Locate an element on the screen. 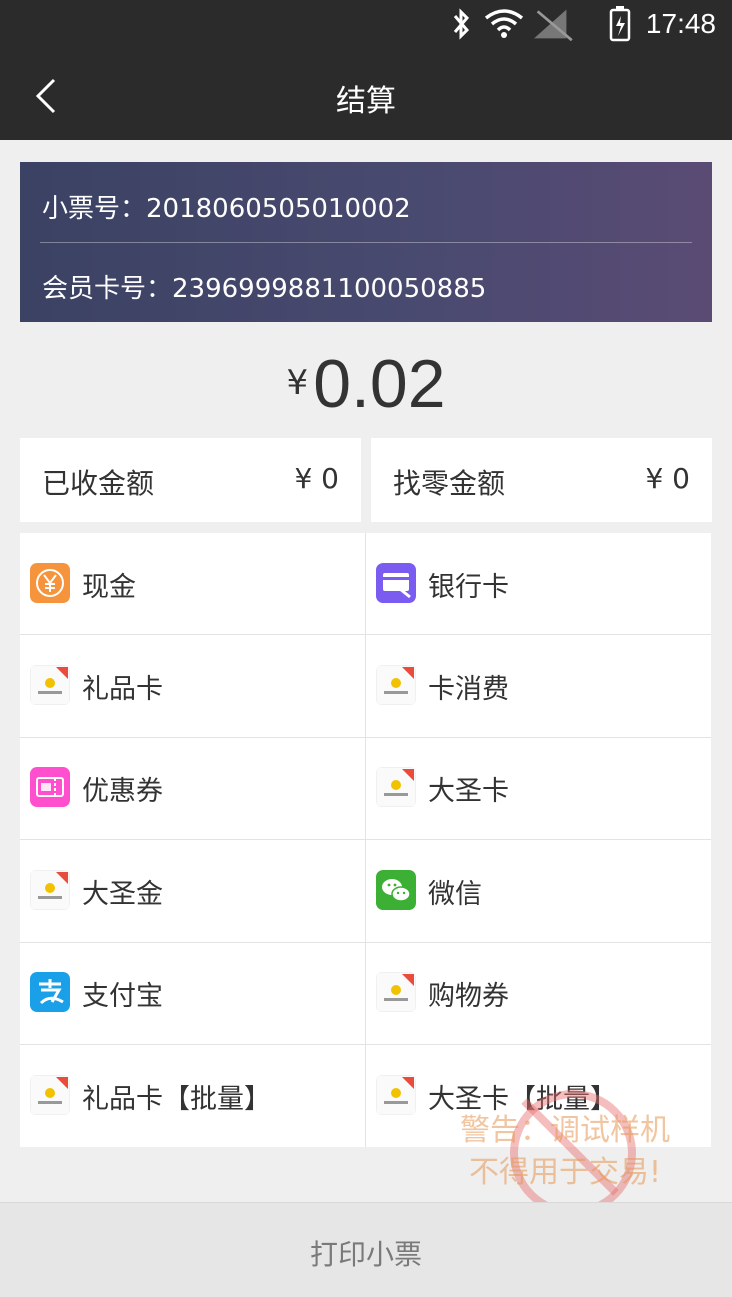 The image size is (732, 1297). nav-bar: 结算 is located at coordinates (366, 95).